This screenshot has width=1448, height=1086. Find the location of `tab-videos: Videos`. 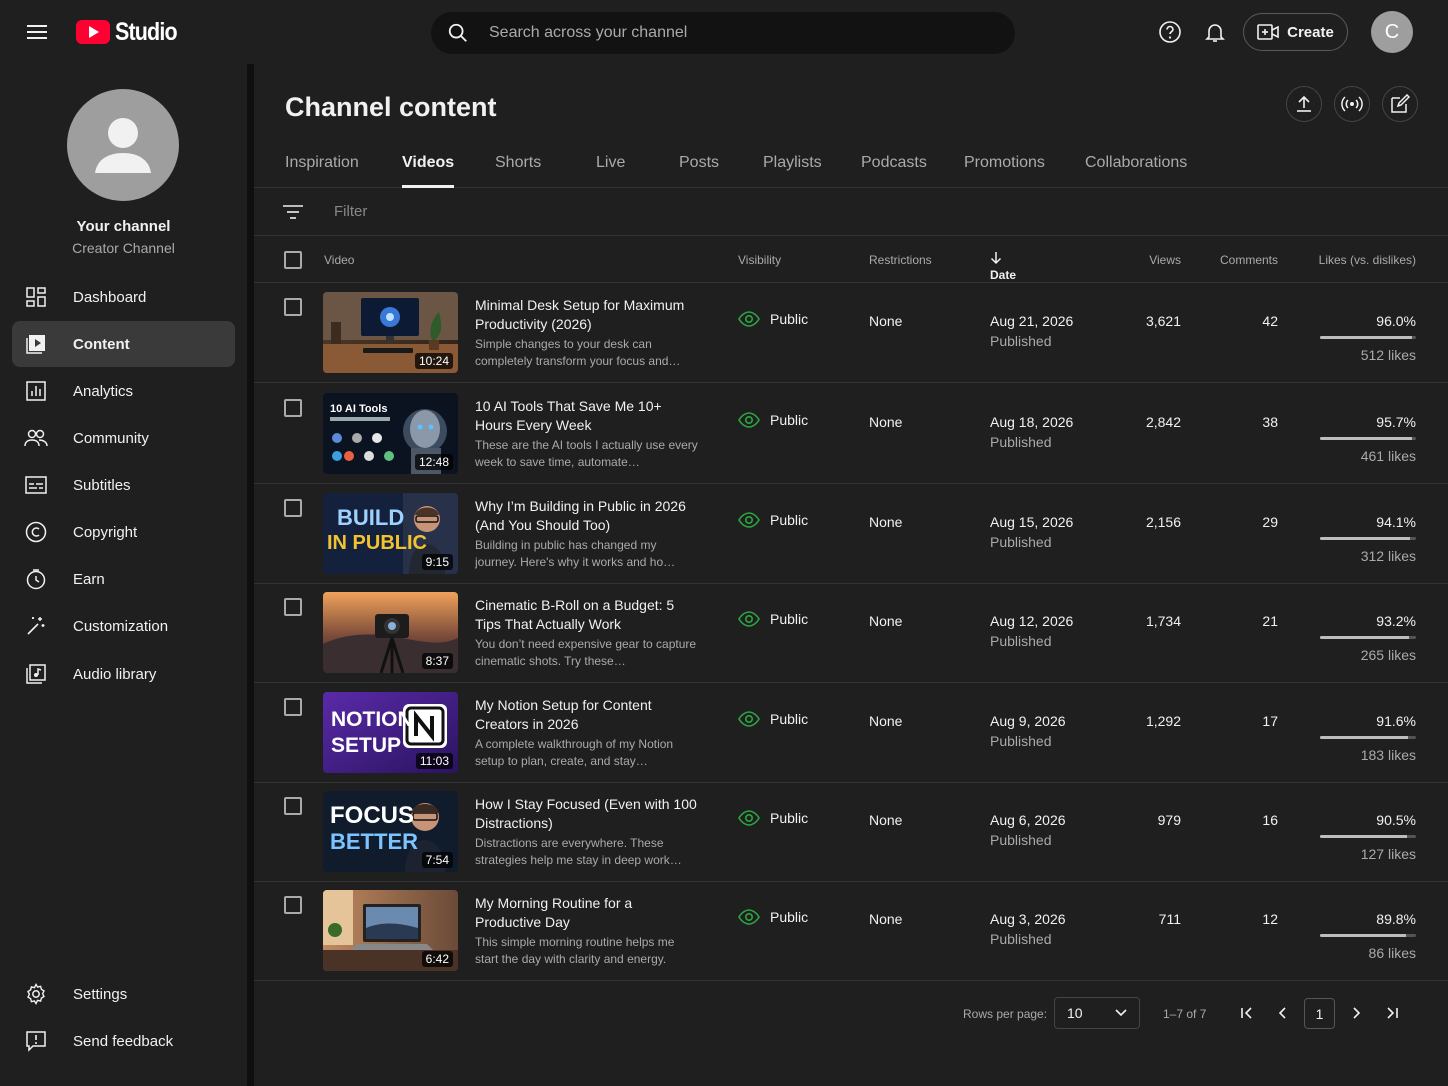

tab-videos: Videos is located at coordinates (428, 163).